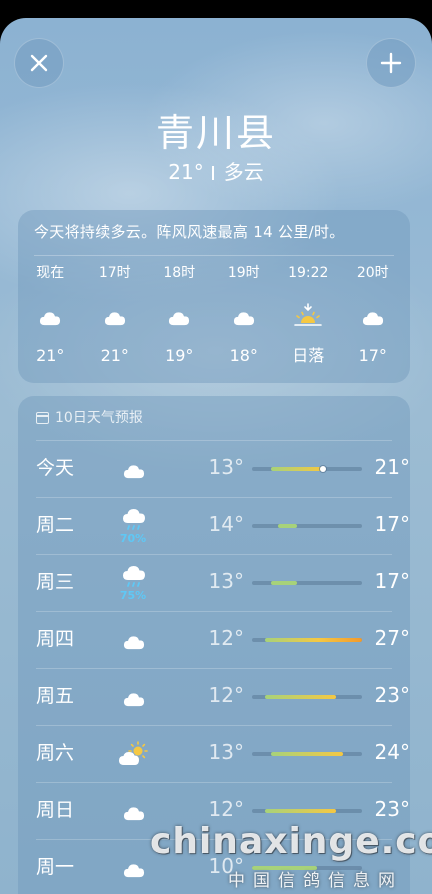  What do you see at coordinates (134, 754) in the screenshot?
I see `partly-sunny-icon` at bounding box center [134, 754].